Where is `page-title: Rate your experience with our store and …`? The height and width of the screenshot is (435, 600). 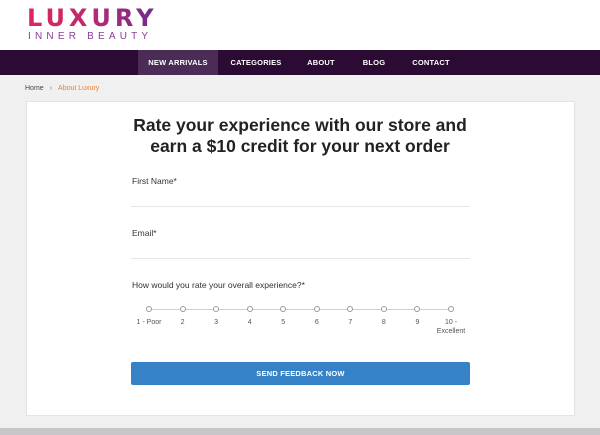
page-title: Rate your experience with our store and … is located at coordinates (300, 136).